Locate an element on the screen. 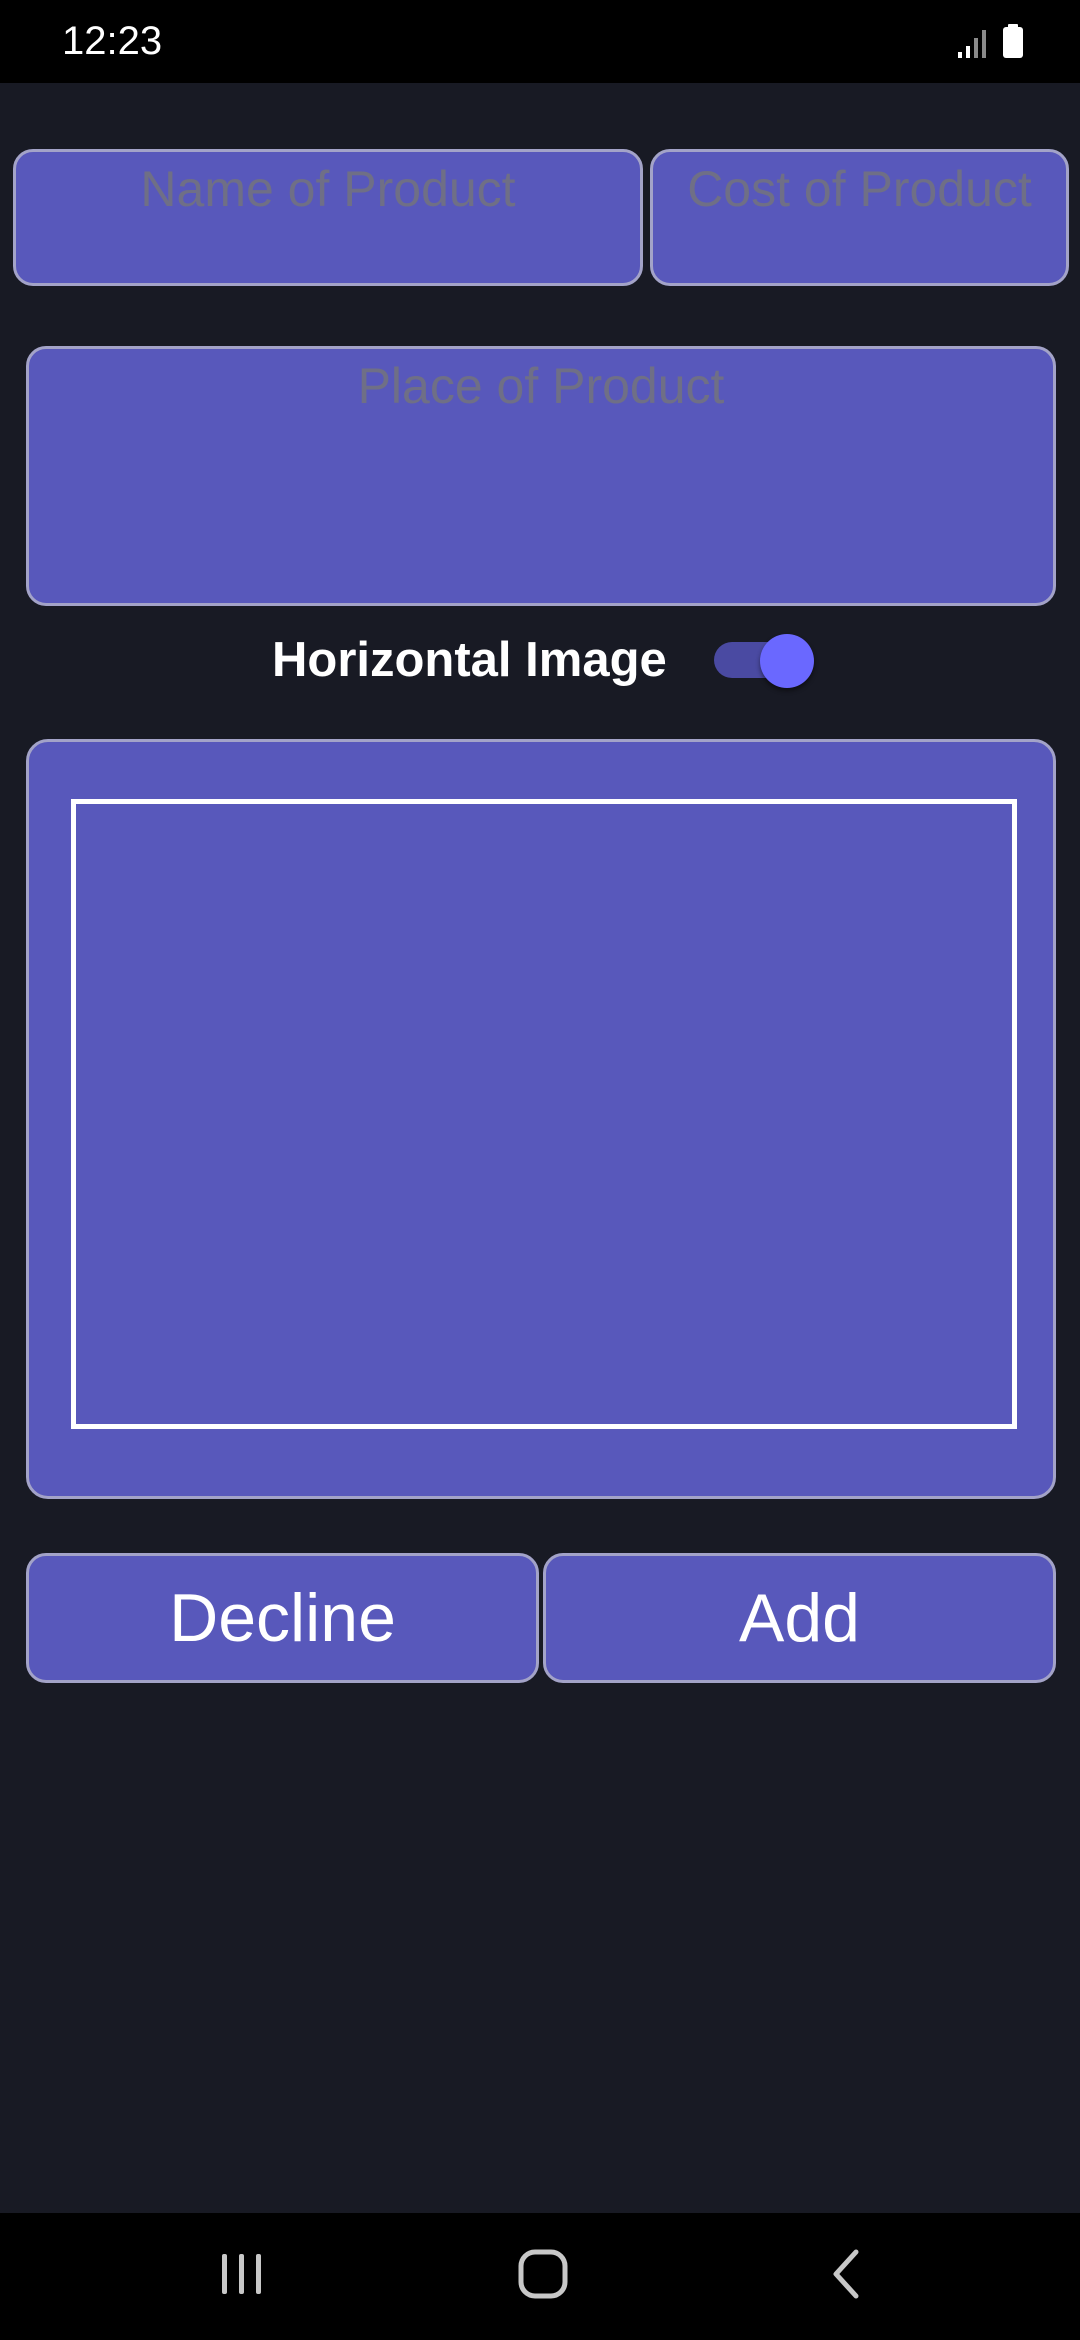  status-time: 12:23 is located at coordinates (112, 41).